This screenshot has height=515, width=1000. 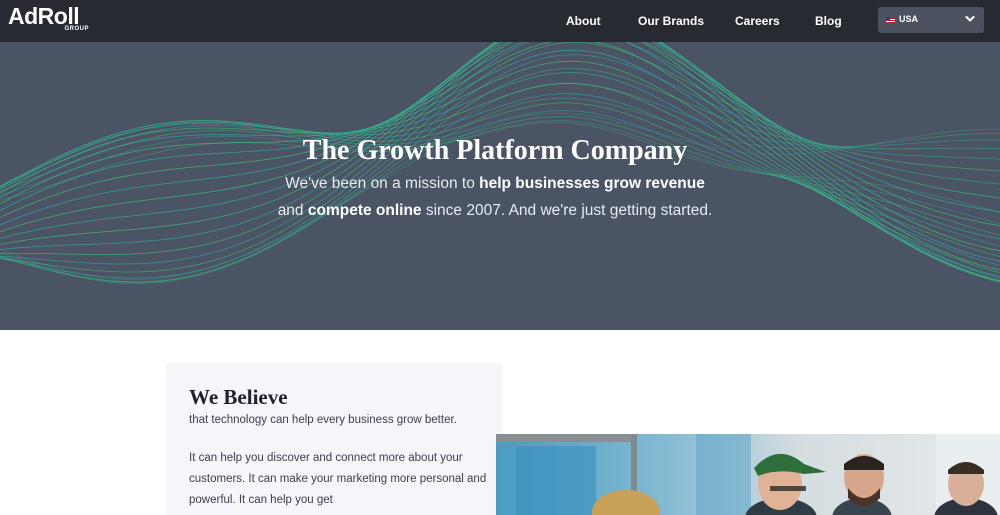 What do you see at coordinates (238, 397) in the screenshot?
I see `we-believe-heading: We Believe` at bounding box center [238, 397].